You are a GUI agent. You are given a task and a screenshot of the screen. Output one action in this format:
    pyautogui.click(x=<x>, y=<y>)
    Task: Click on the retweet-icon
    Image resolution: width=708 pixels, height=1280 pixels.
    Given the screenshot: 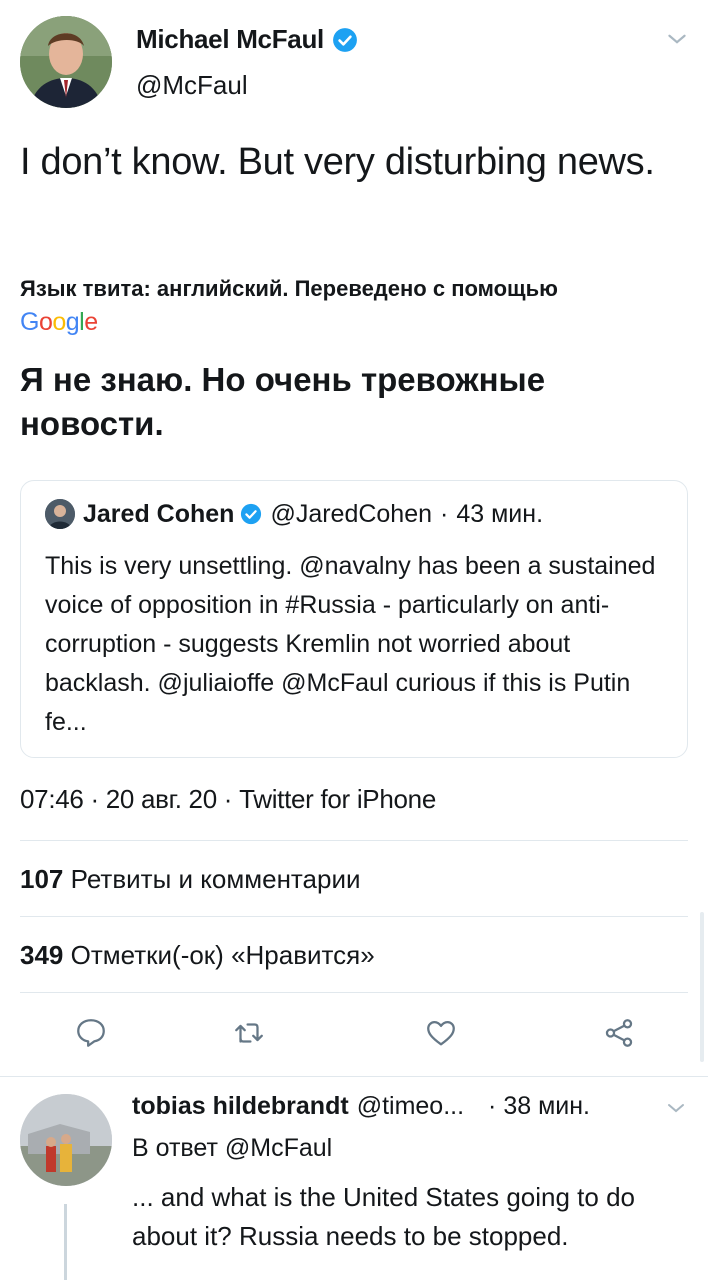 What is the action you would take?
    pyautogui.click(x=249, y=1033)
    